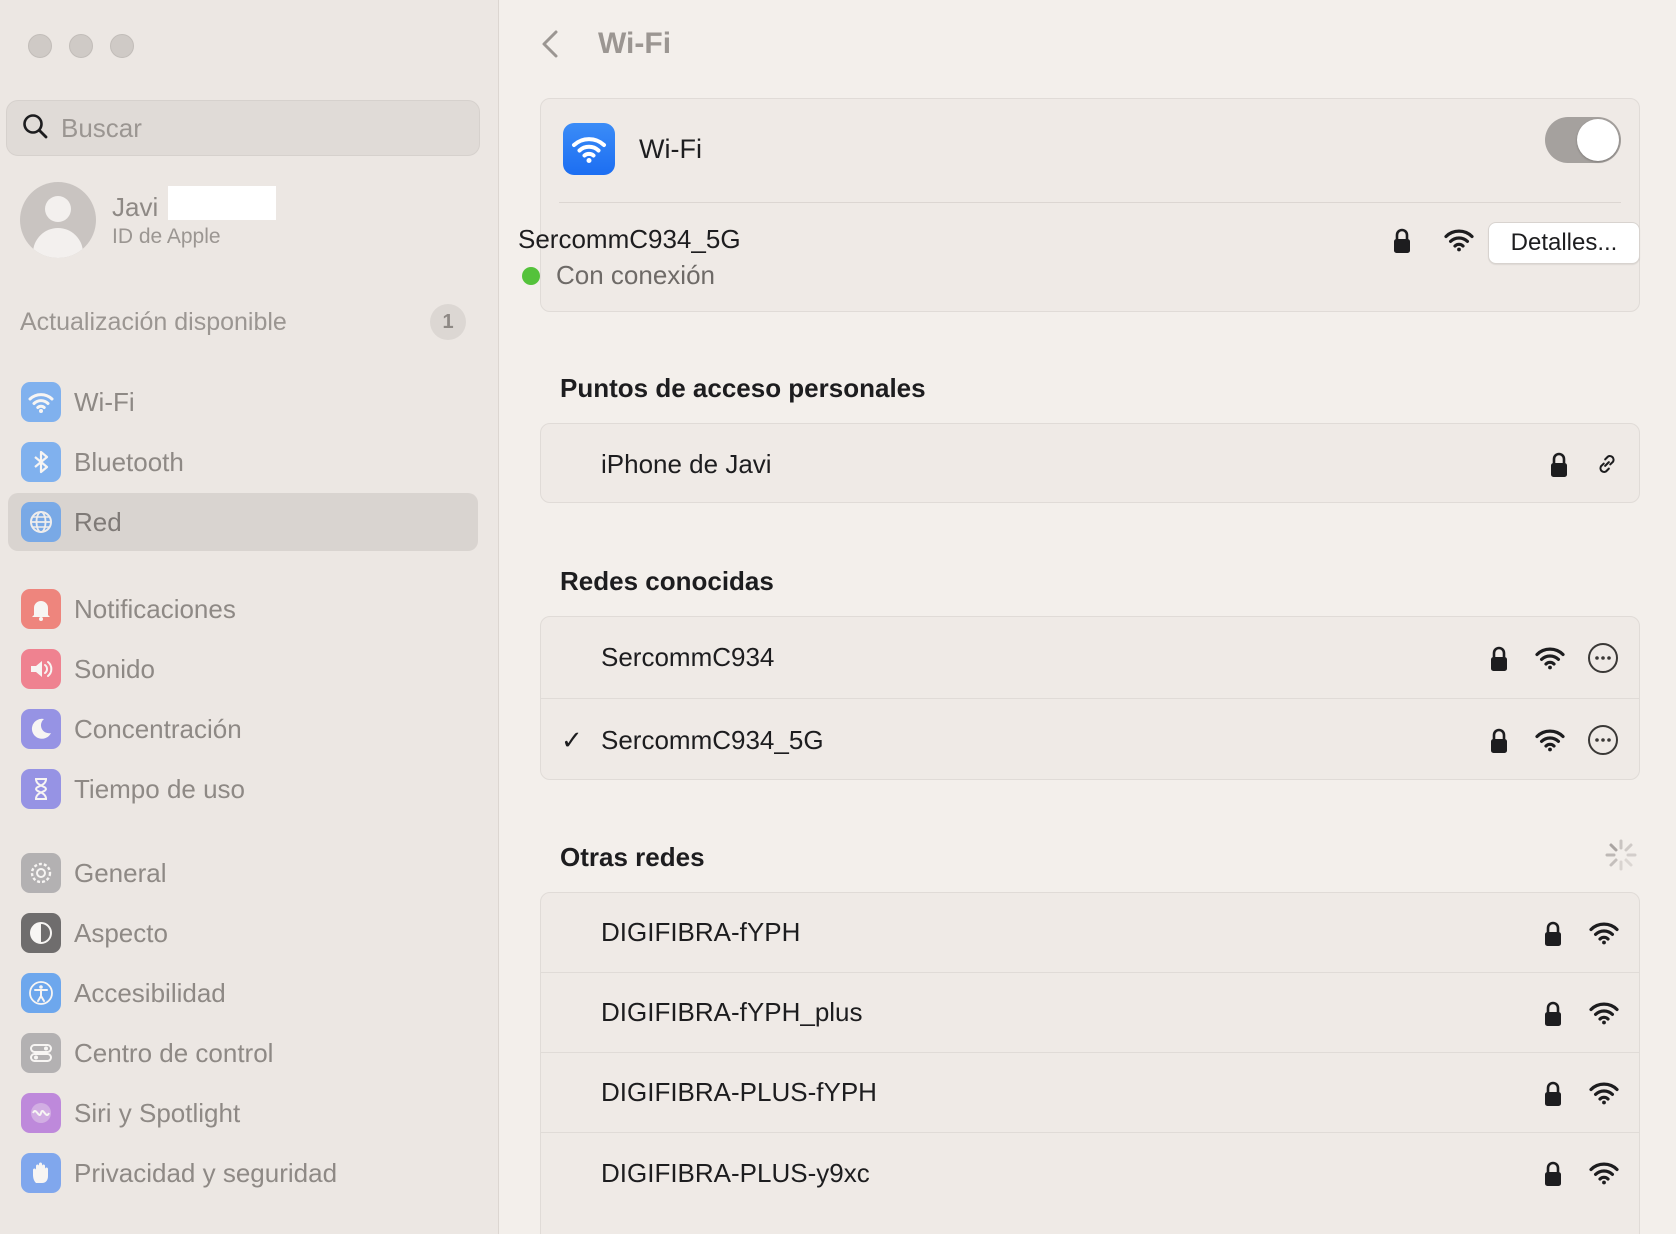 The image size is (1676, 1234). What do you see at coordinates (222, 203) in the screenshot?
I see `redacted-block` at bounding box center [222, 203].